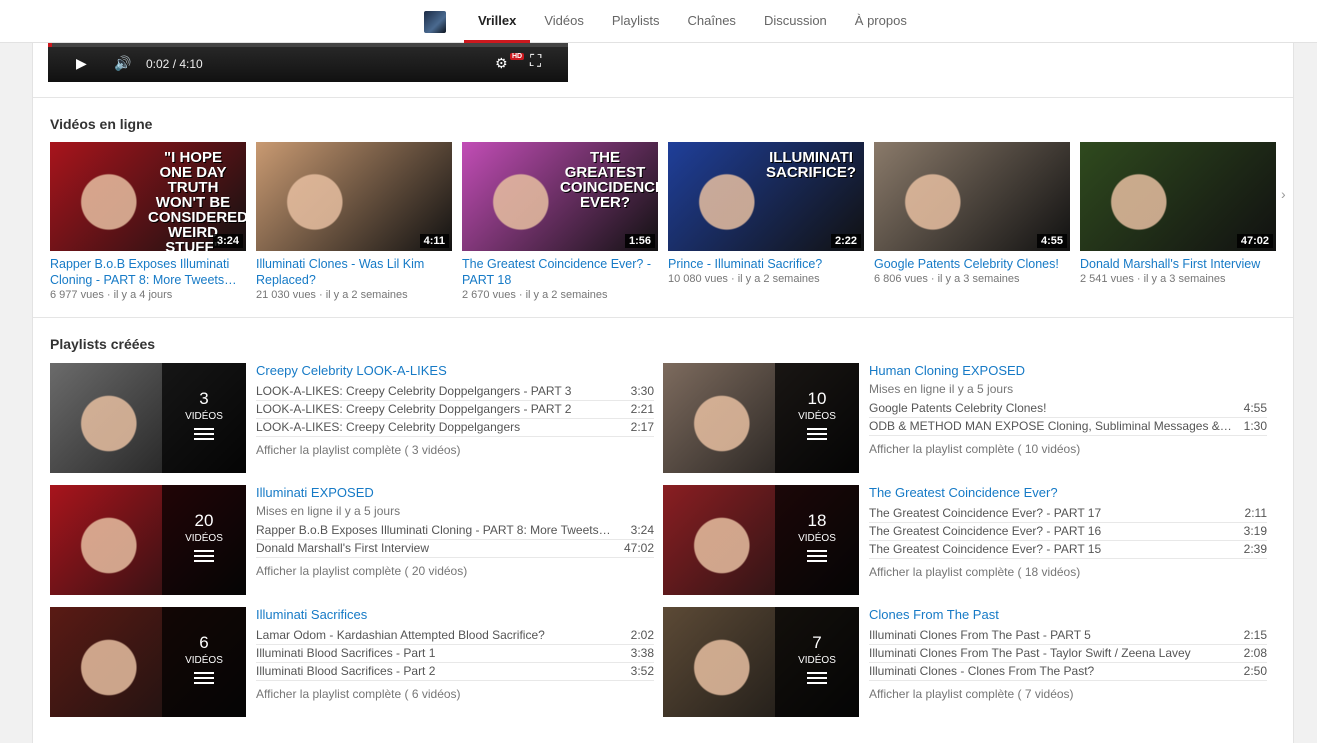 The image size is (1317, 743). What do you see at coordinates (308, 45) in the screenshot?
I see `progress-bar` at bounding box center [308, 45].